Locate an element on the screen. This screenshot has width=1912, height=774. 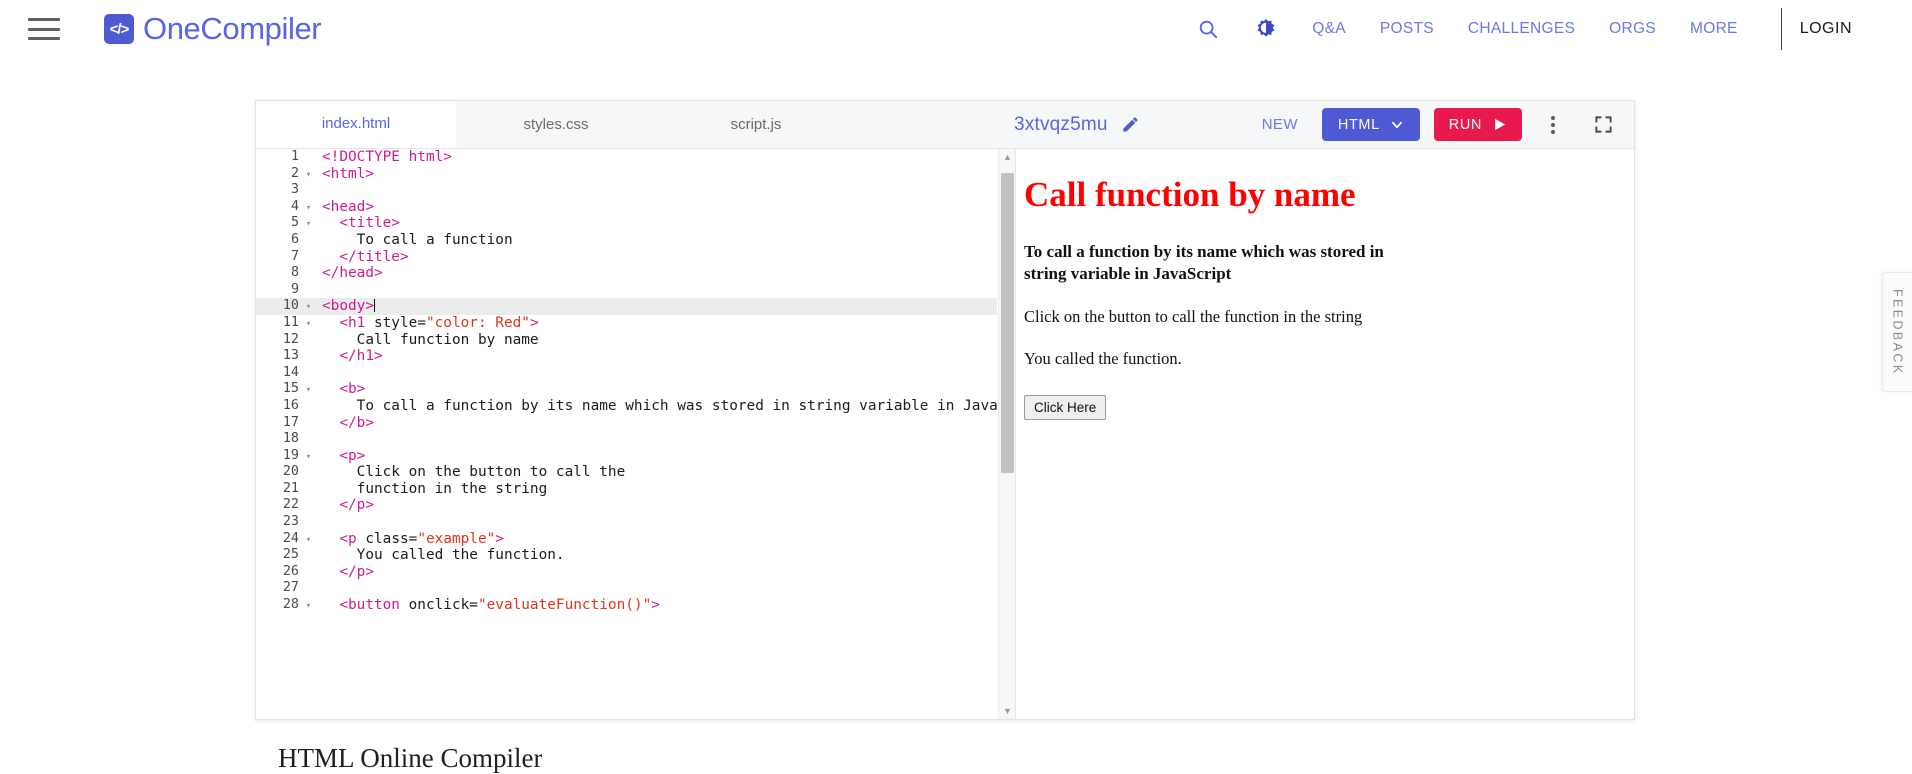
dark-mode-icon is located at coordinates (1266, 29).